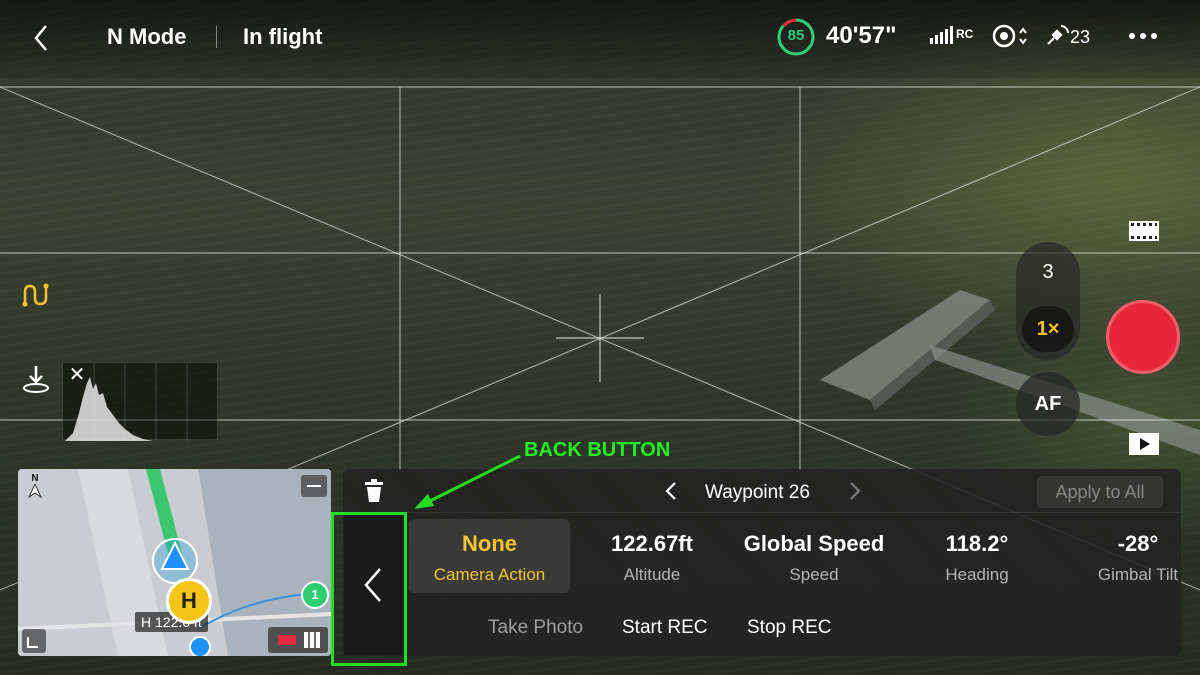 This screenshot has height=675, width=1200. What do you see at coordinates (1143, 337) in the screenshot?
I see `record-button` at bounding box center [1143, 337].